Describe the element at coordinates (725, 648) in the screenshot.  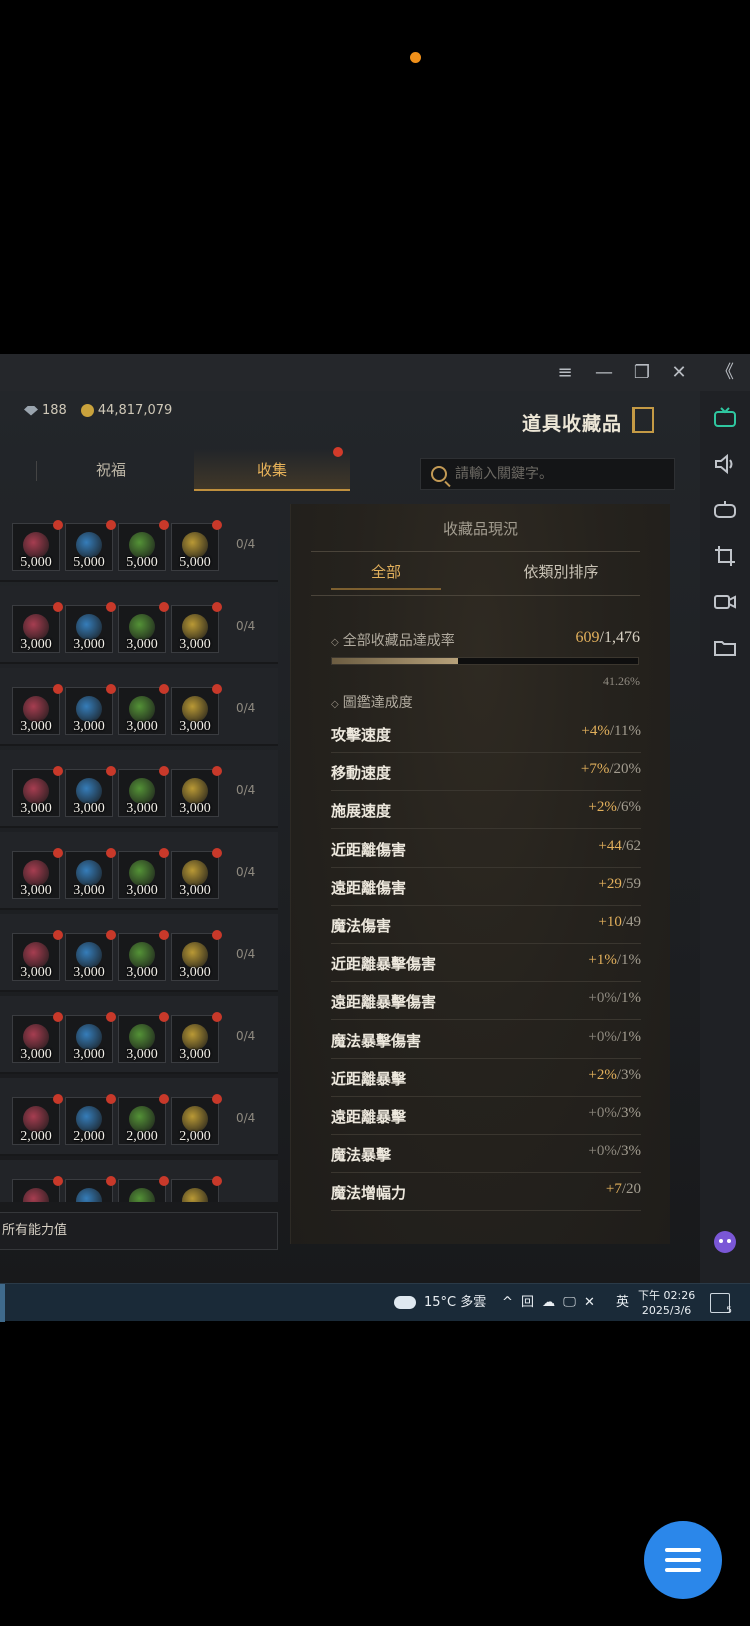
I see `folder-icon` at that location.